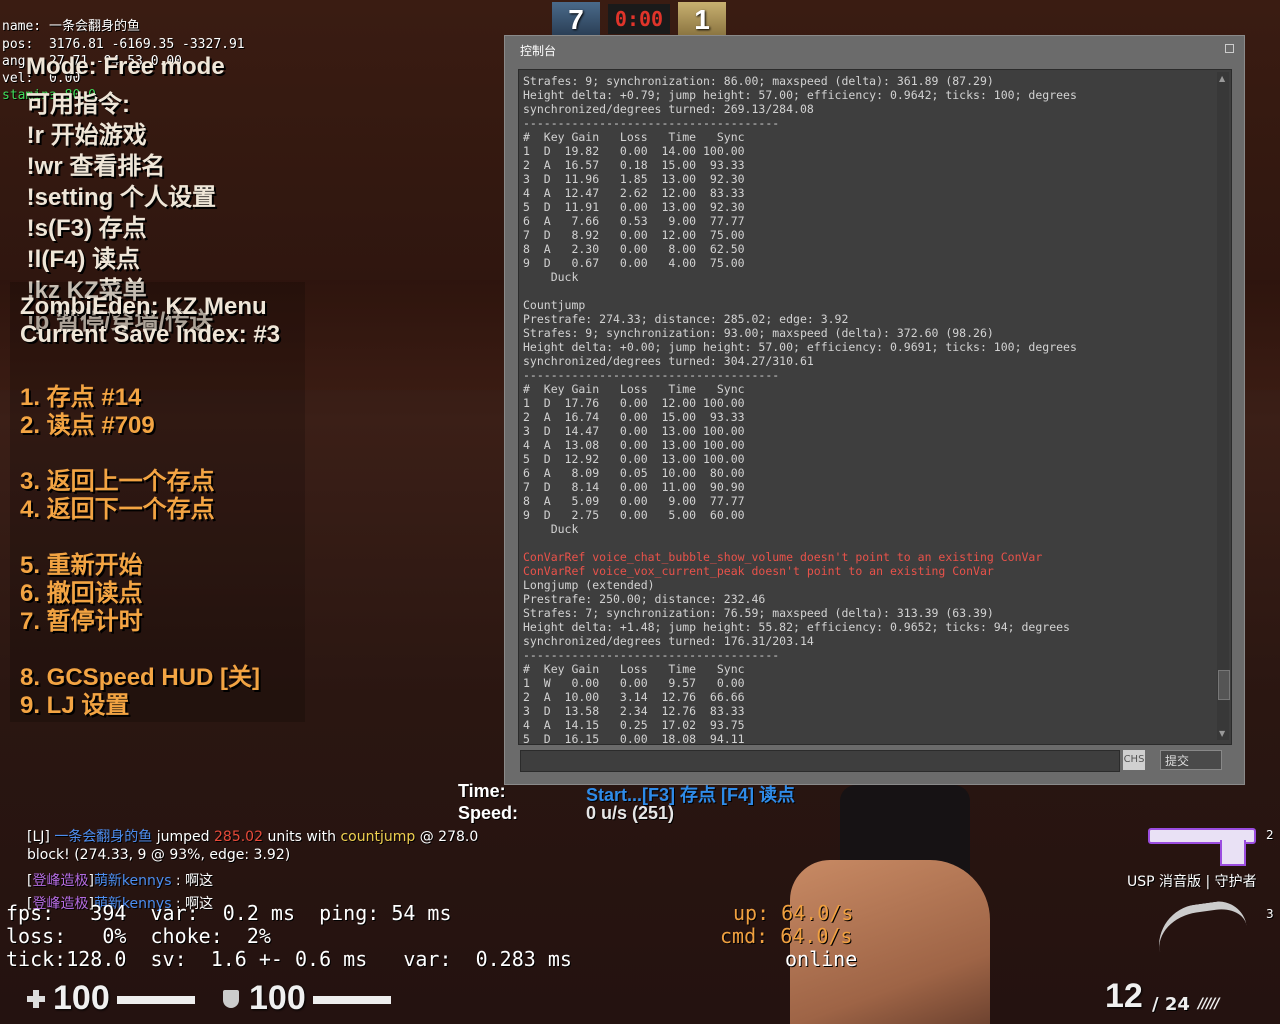 This screenshot has height=1024, width=1280. What do you see at coordinates (554, 305) in the screenshot?
I see `console-line: Countjump` at bounding box center [554, 305].